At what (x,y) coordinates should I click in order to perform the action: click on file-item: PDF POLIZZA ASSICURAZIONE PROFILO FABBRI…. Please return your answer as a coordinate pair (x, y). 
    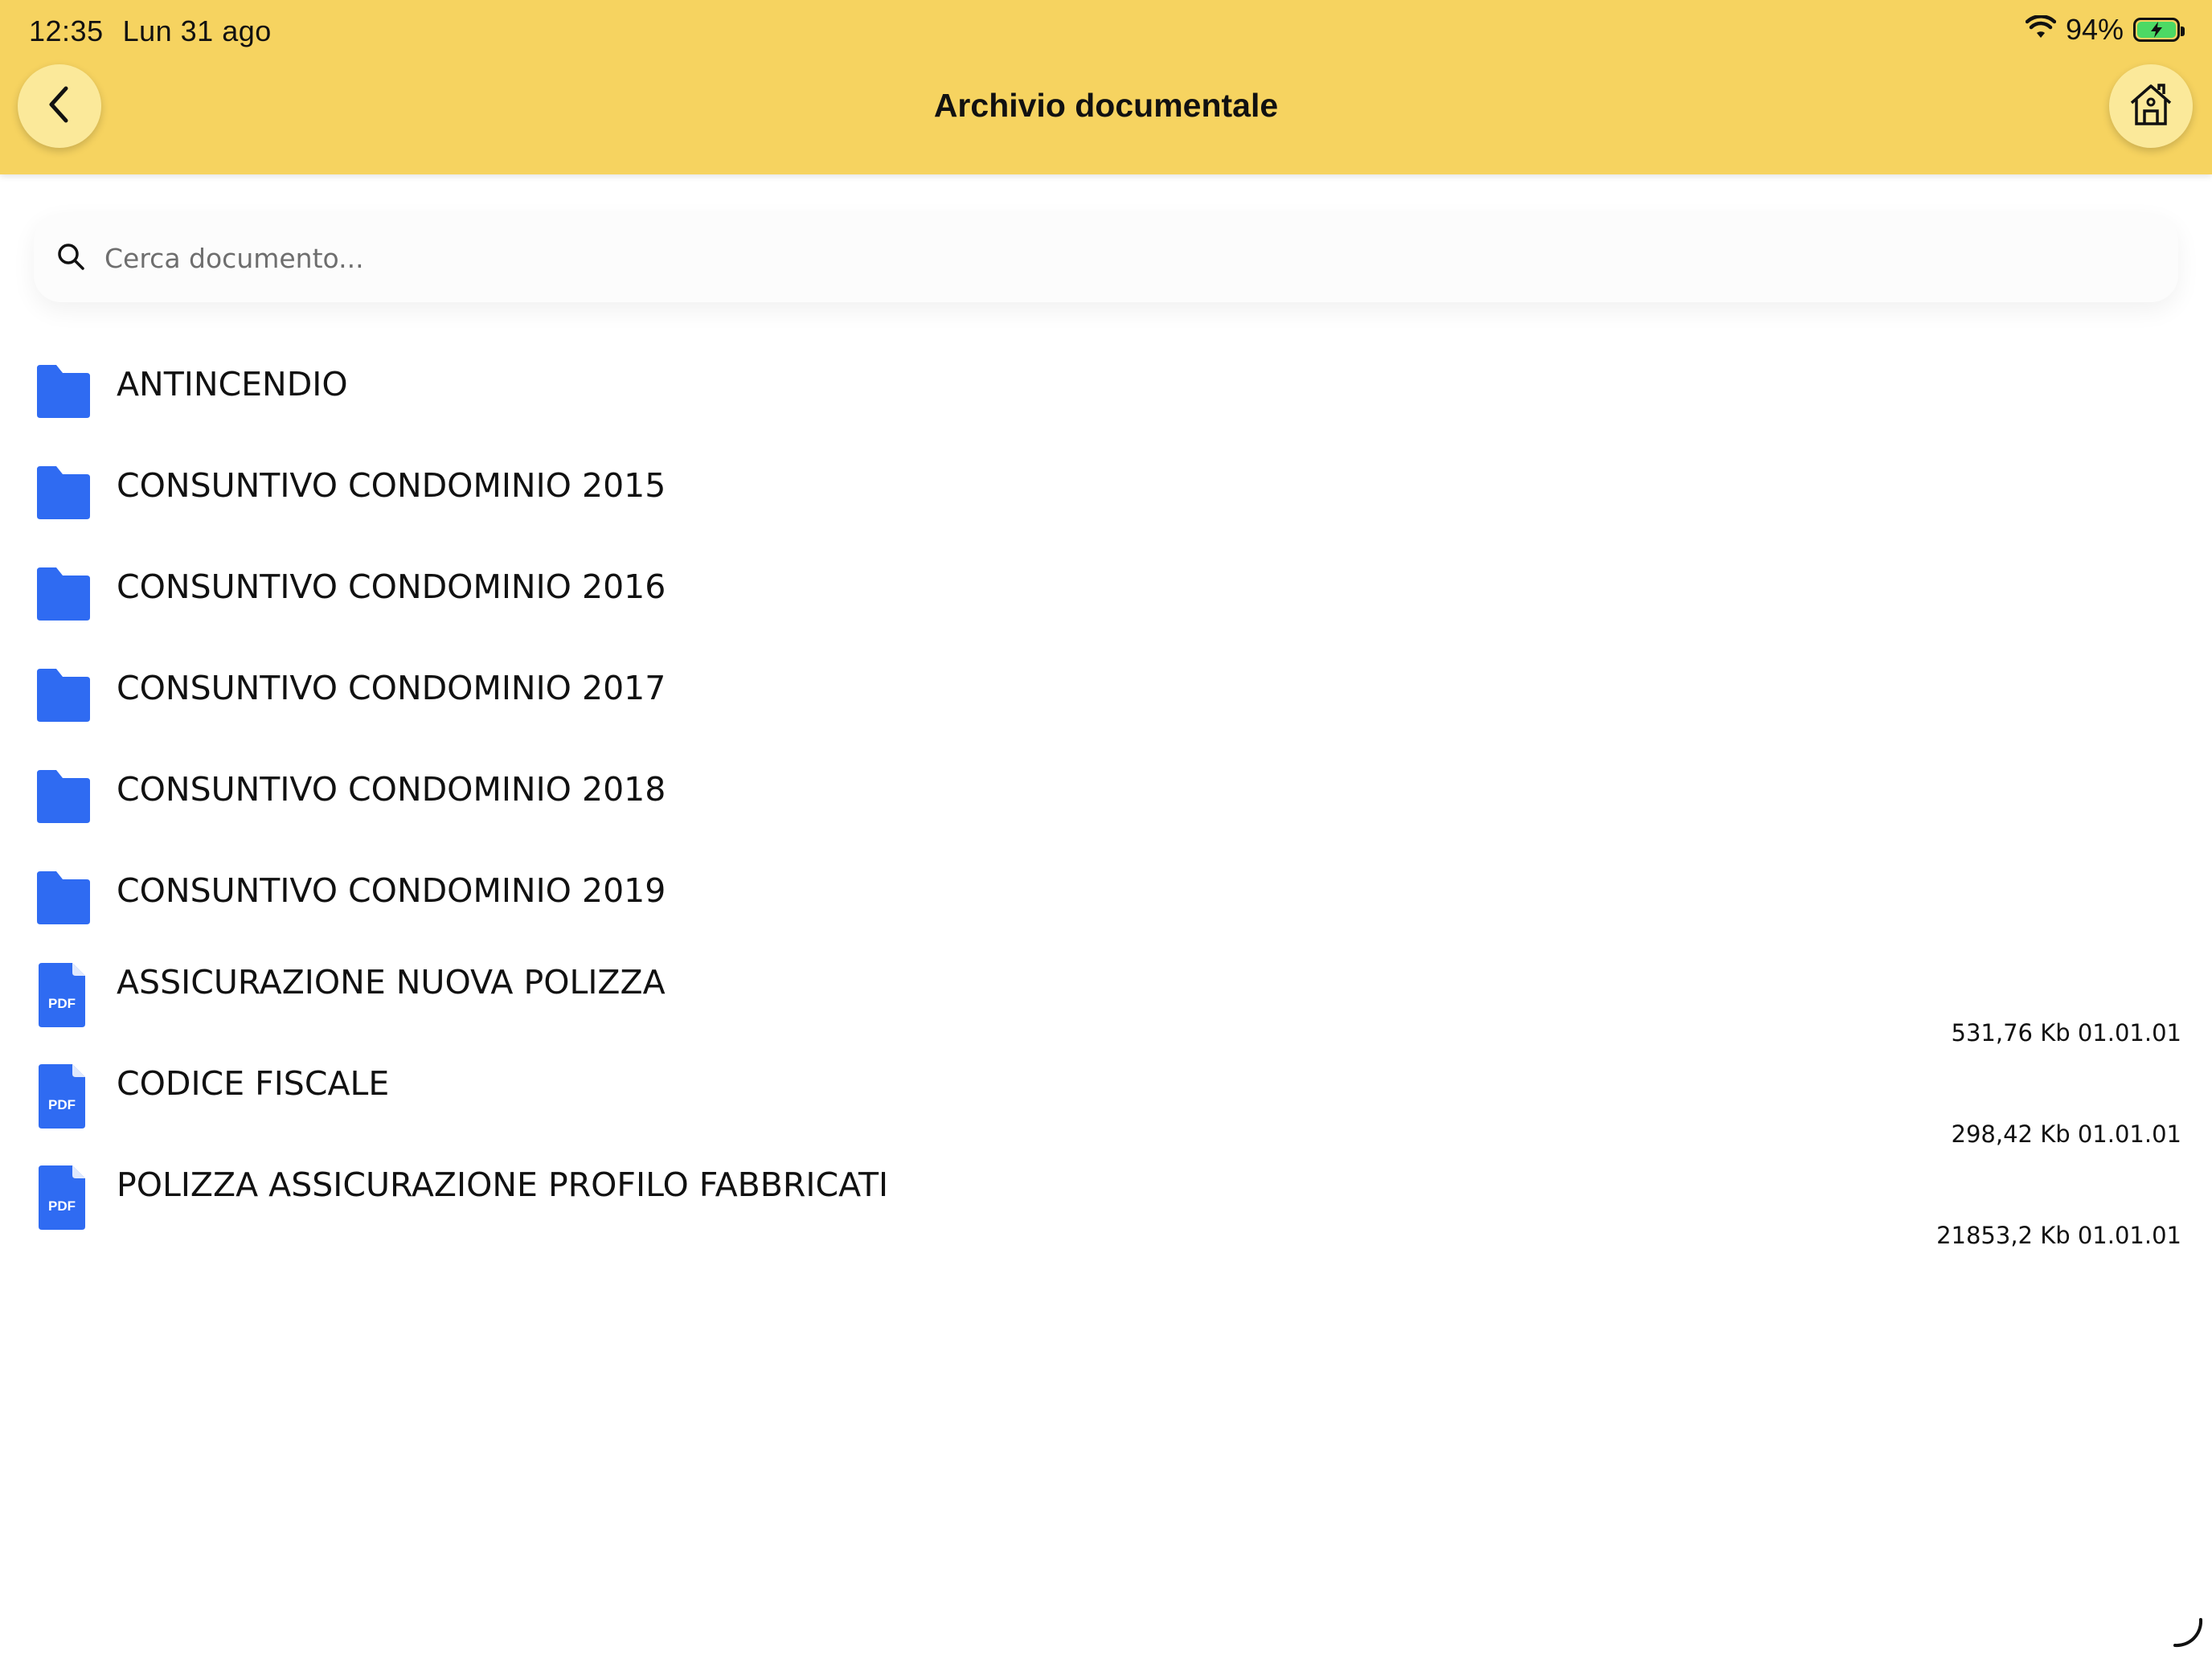
    Looking at the image, I should click on (1106, 1198).